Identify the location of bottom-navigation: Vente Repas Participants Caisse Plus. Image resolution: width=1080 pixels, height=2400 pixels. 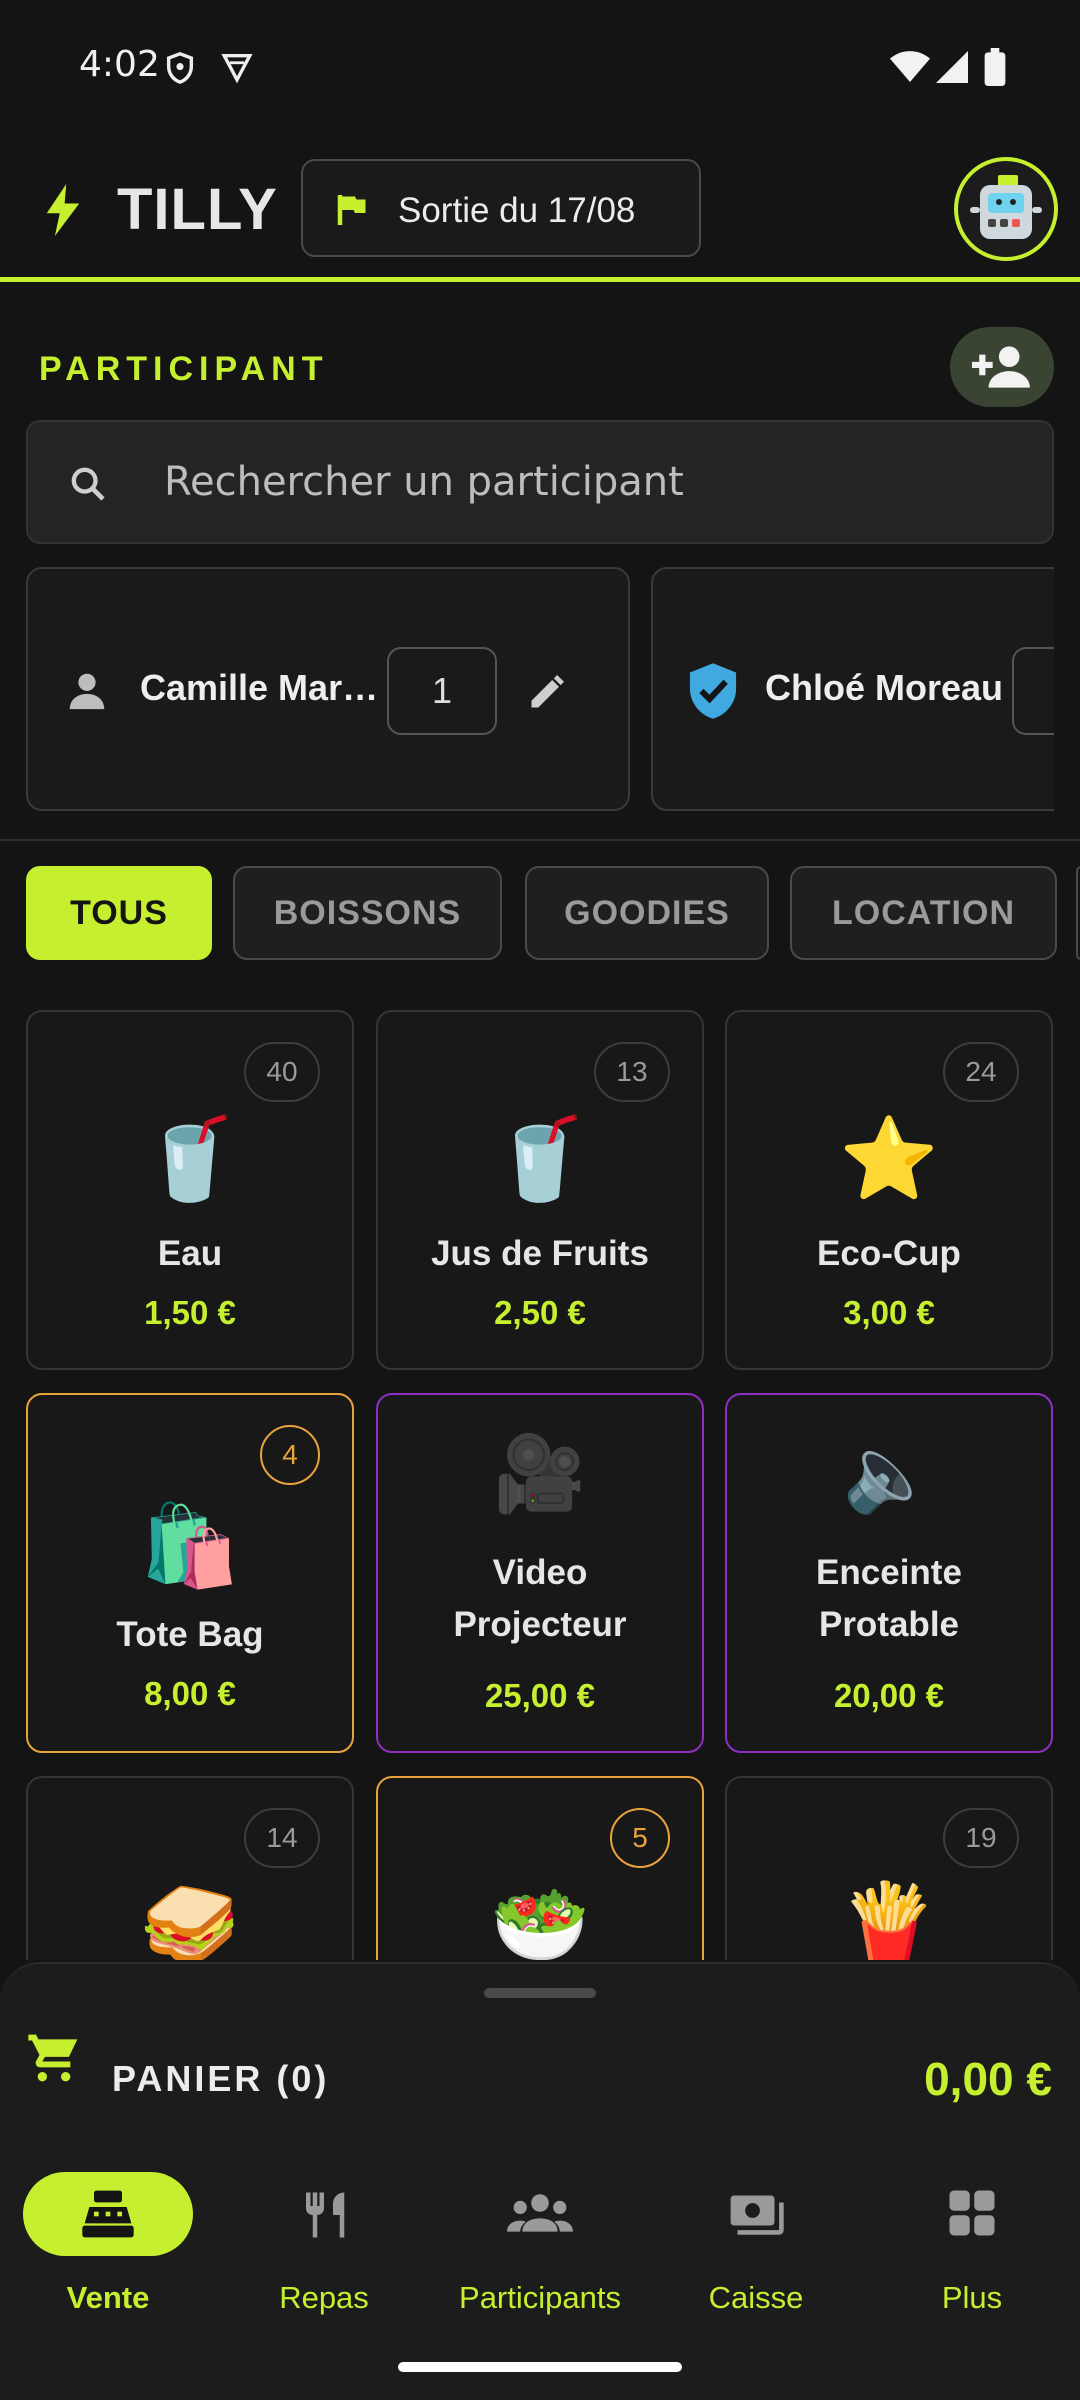
(540, 2260).